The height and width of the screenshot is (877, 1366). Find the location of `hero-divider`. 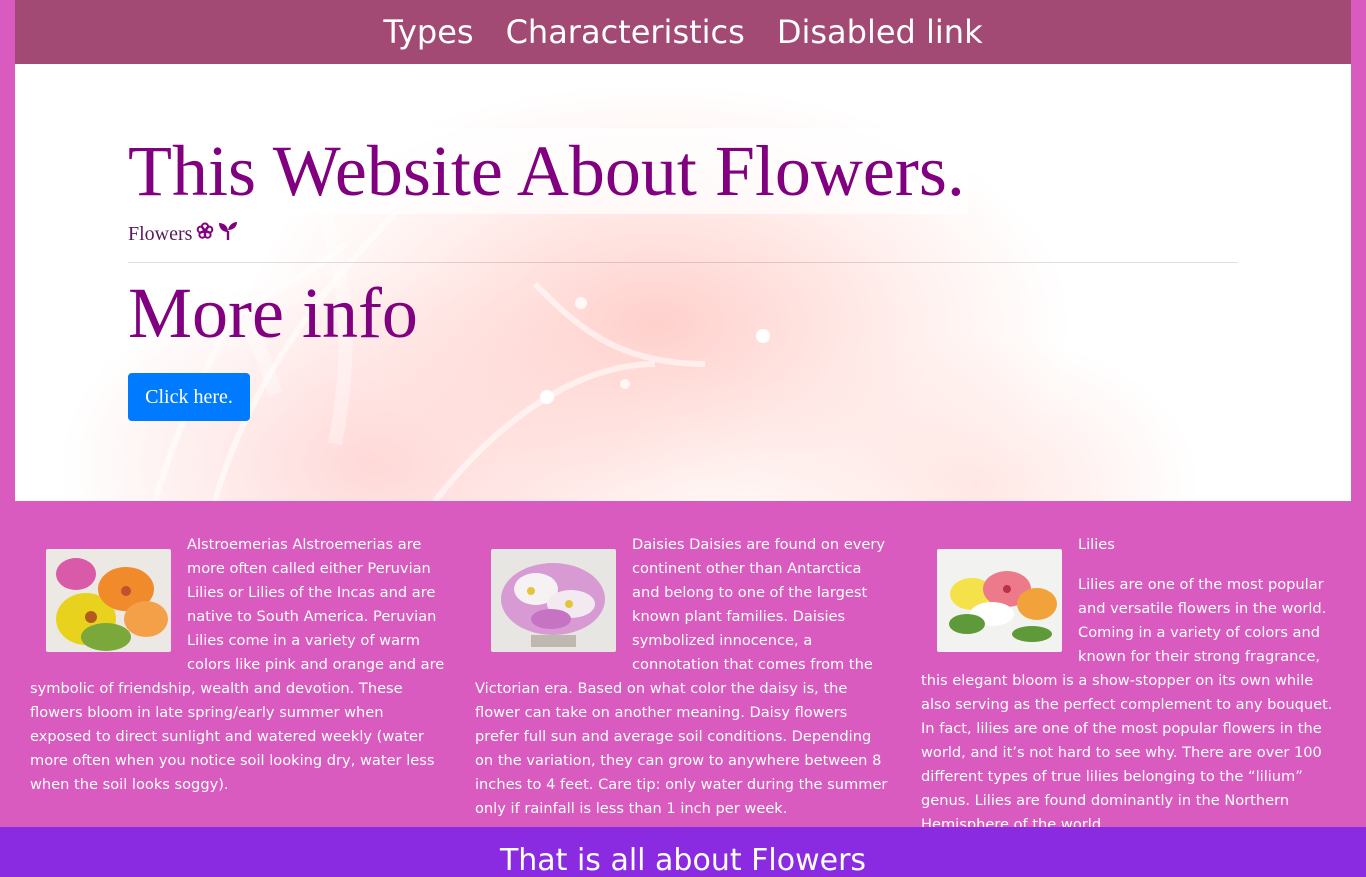

hero-divider is located at coordinates (683, 262).